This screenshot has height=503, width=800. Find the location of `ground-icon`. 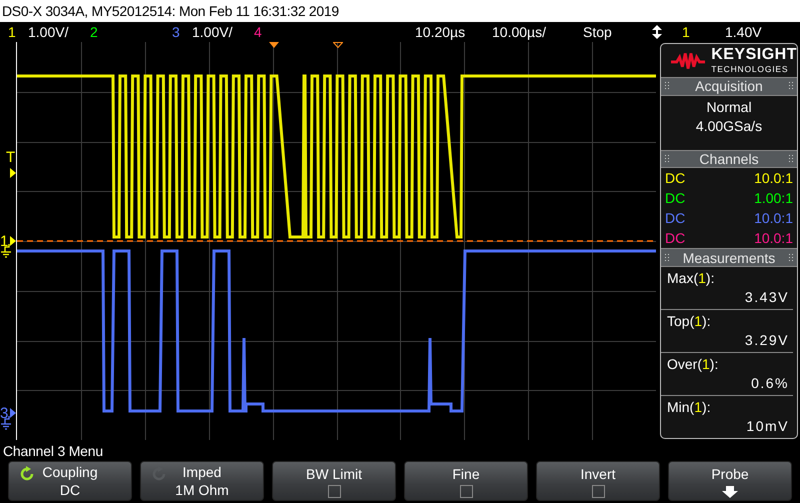

ground-icon is located at coordinates (7, 251).